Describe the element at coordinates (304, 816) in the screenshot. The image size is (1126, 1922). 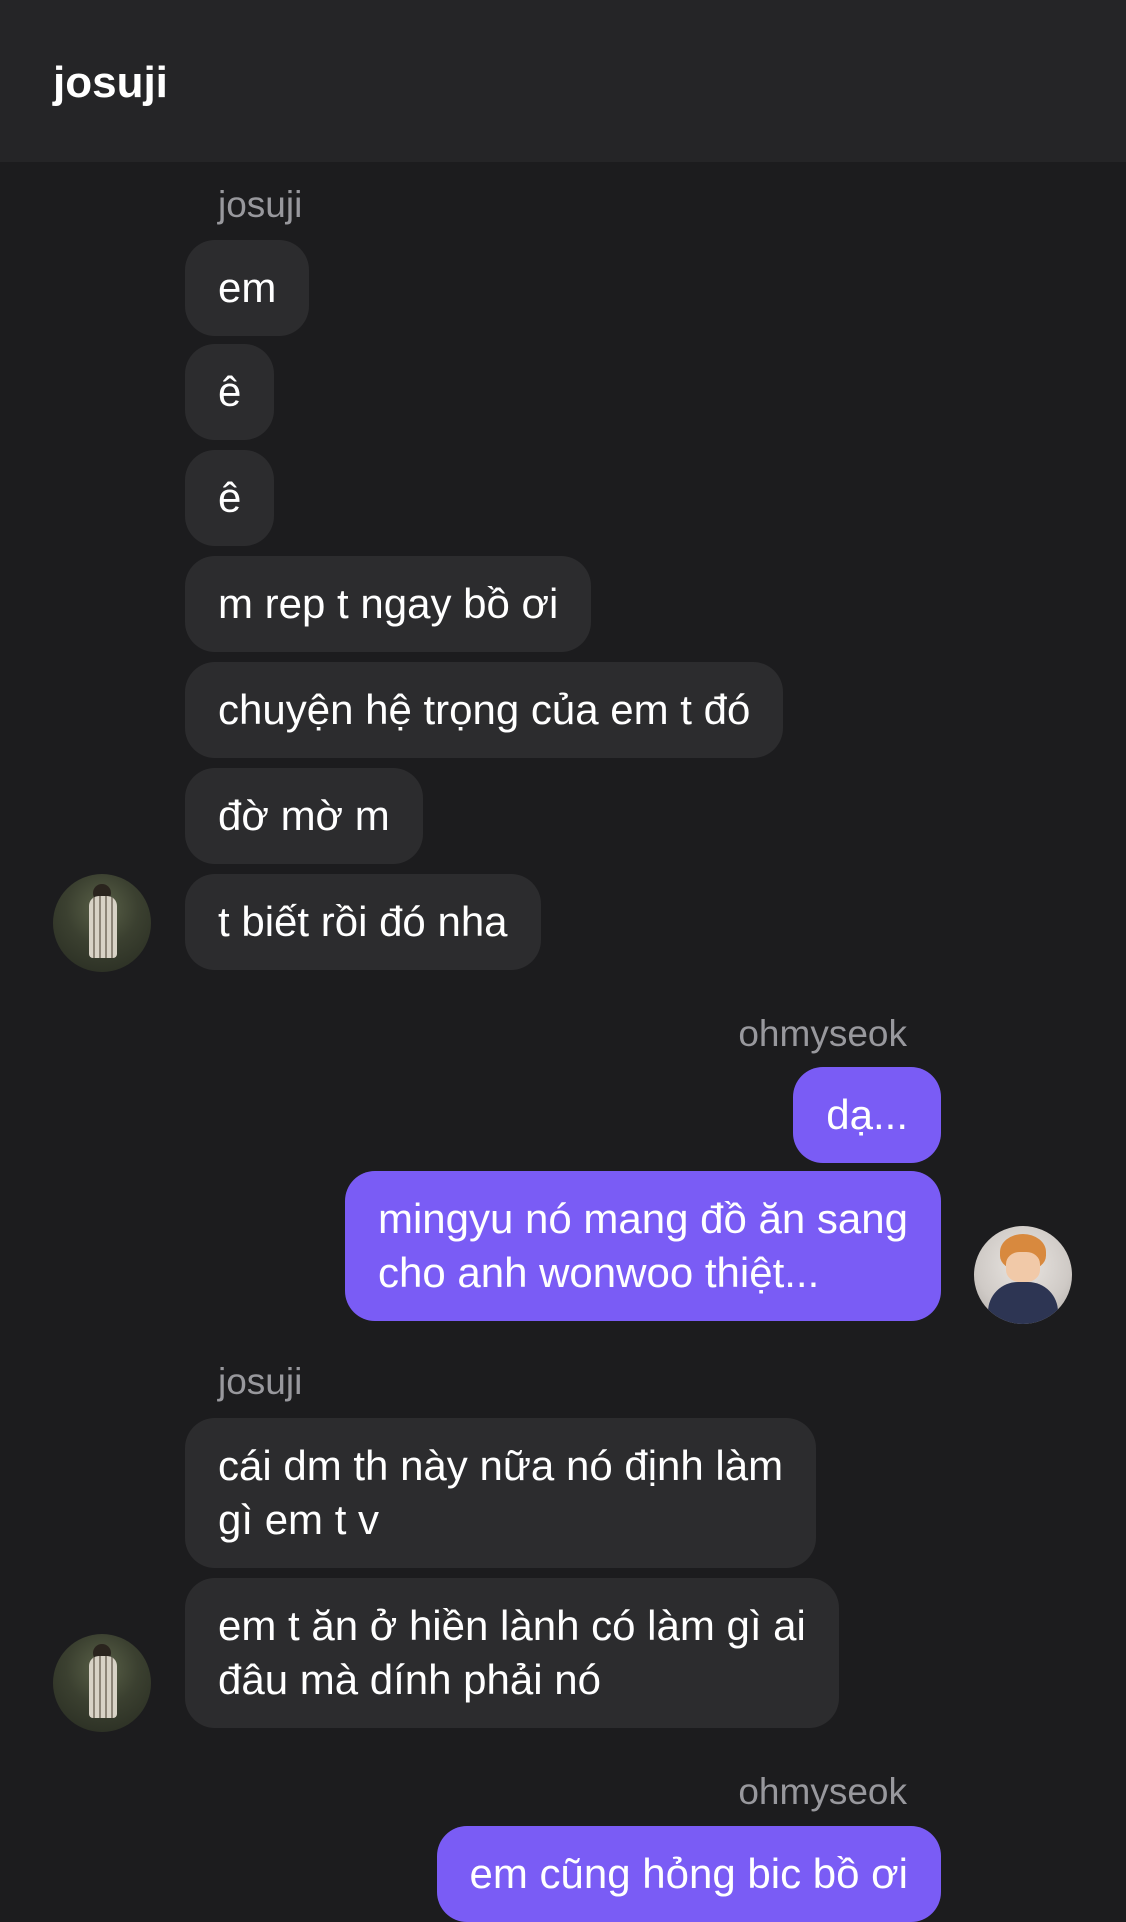
I see `message-bubble: đờ mờ m` at that location.